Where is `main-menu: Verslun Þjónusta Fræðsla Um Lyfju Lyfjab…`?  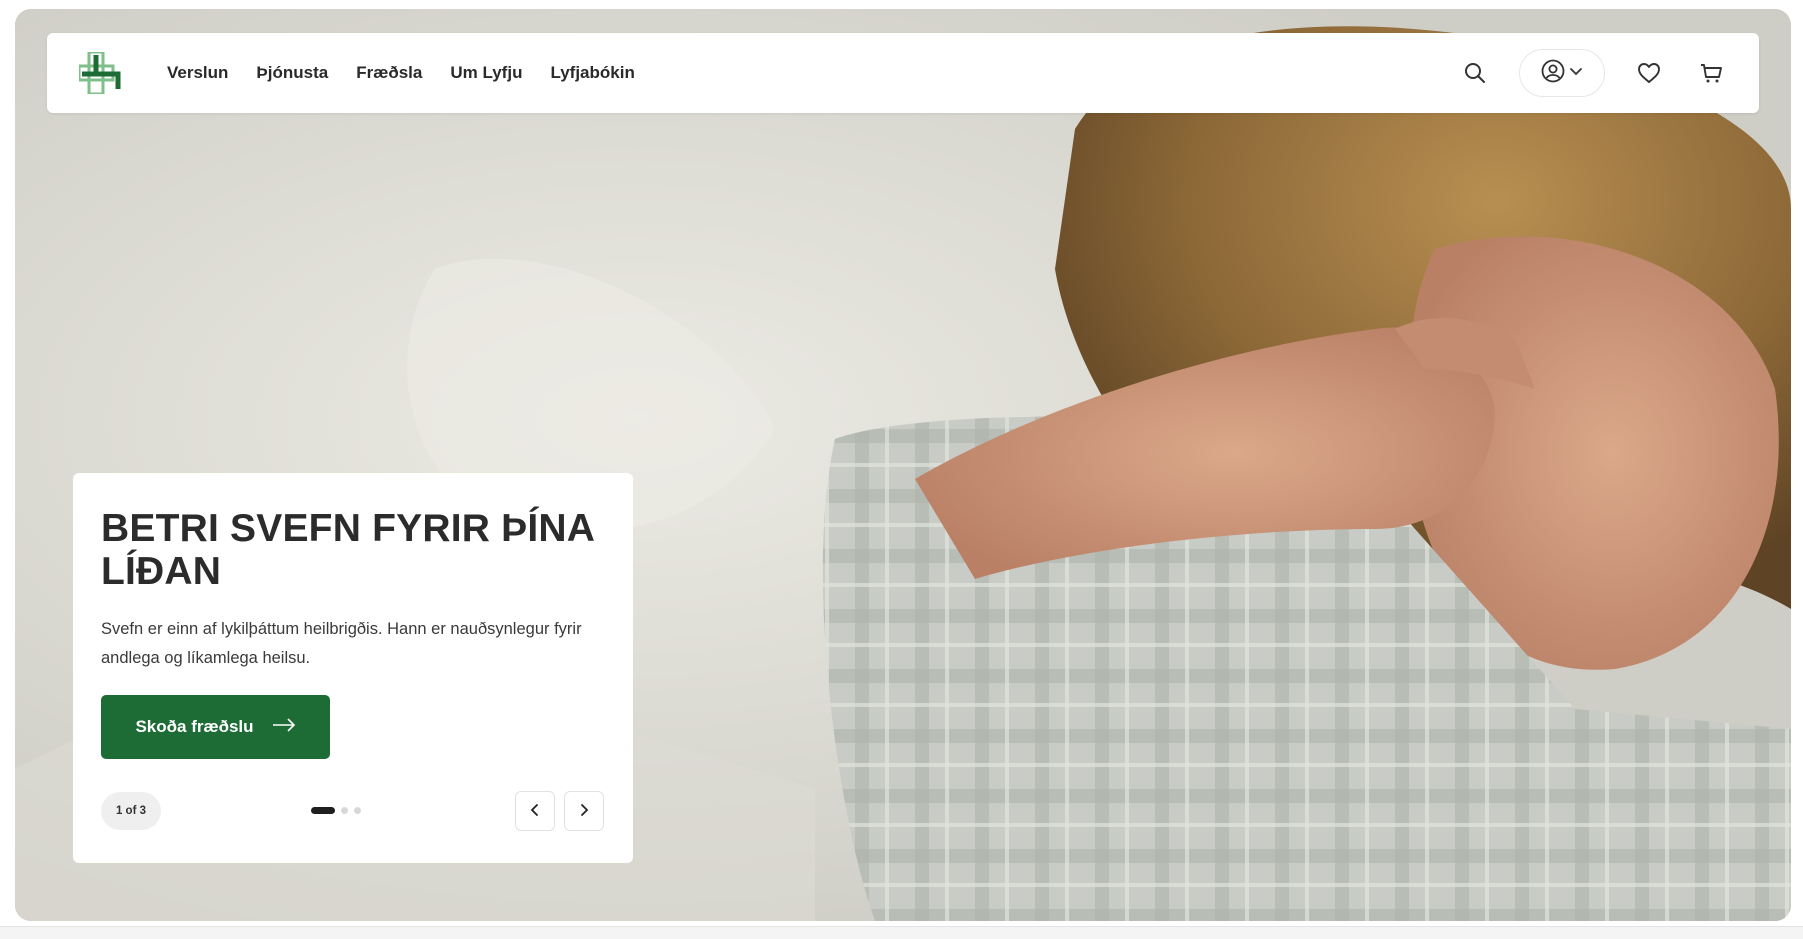 main-menu: Verslun Þjónusta Fræðsla Um Lyfju Lyfjab… is located at coordinates (401, 73).